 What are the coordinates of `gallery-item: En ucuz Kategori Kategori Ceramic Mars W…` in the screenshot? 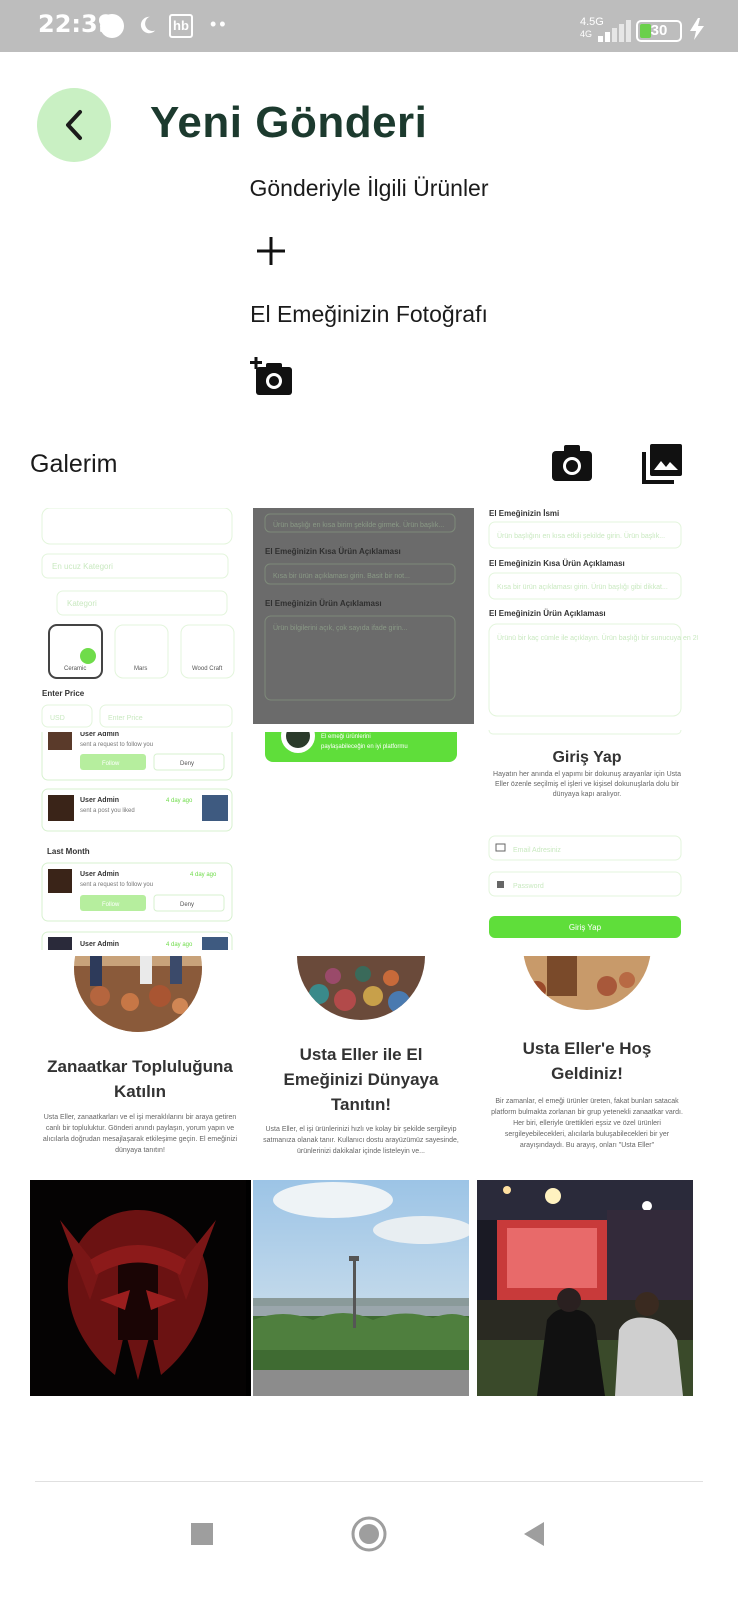 It's located at (140, 618).